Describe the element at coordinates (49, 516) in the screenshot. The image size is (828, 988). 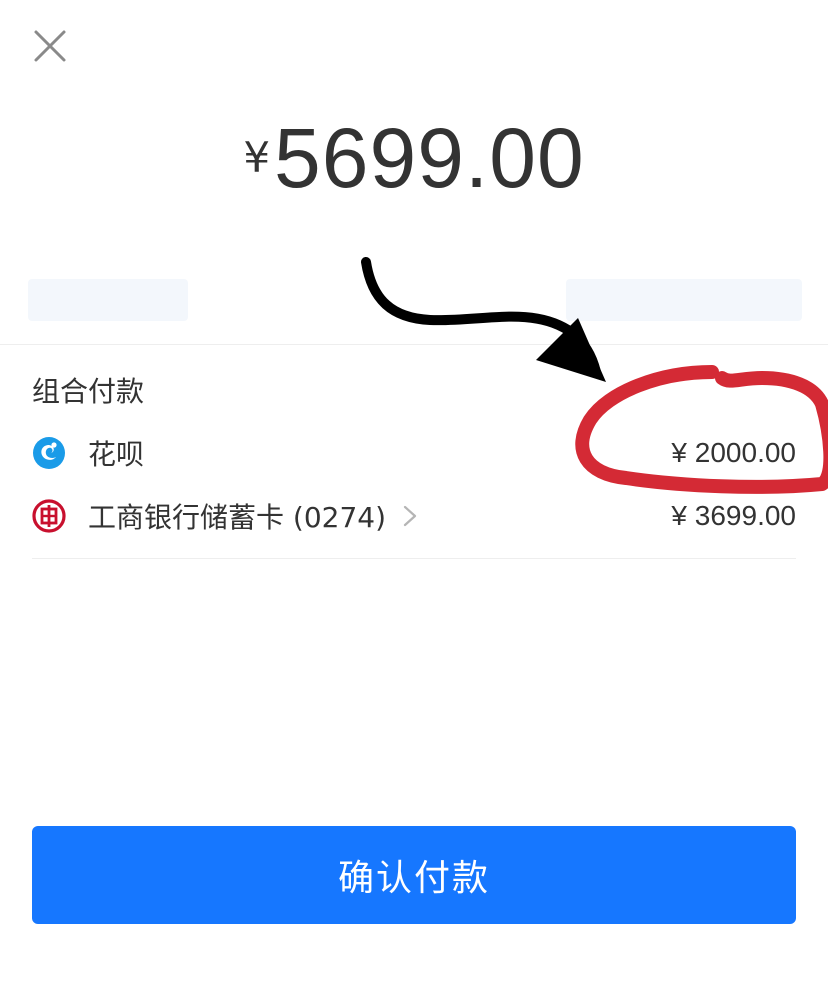
I see `icbc-icon` at that location.